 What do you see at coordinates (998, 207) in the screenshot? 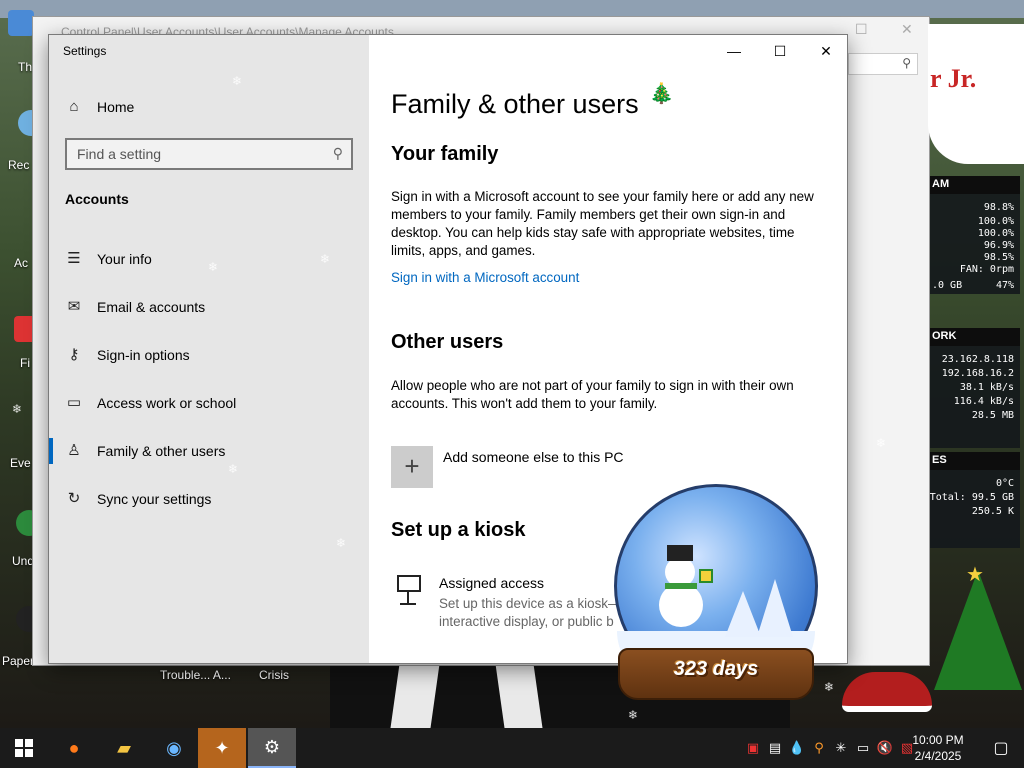
I see `meter-value: 98.8%` at bounding box center [998, 207].